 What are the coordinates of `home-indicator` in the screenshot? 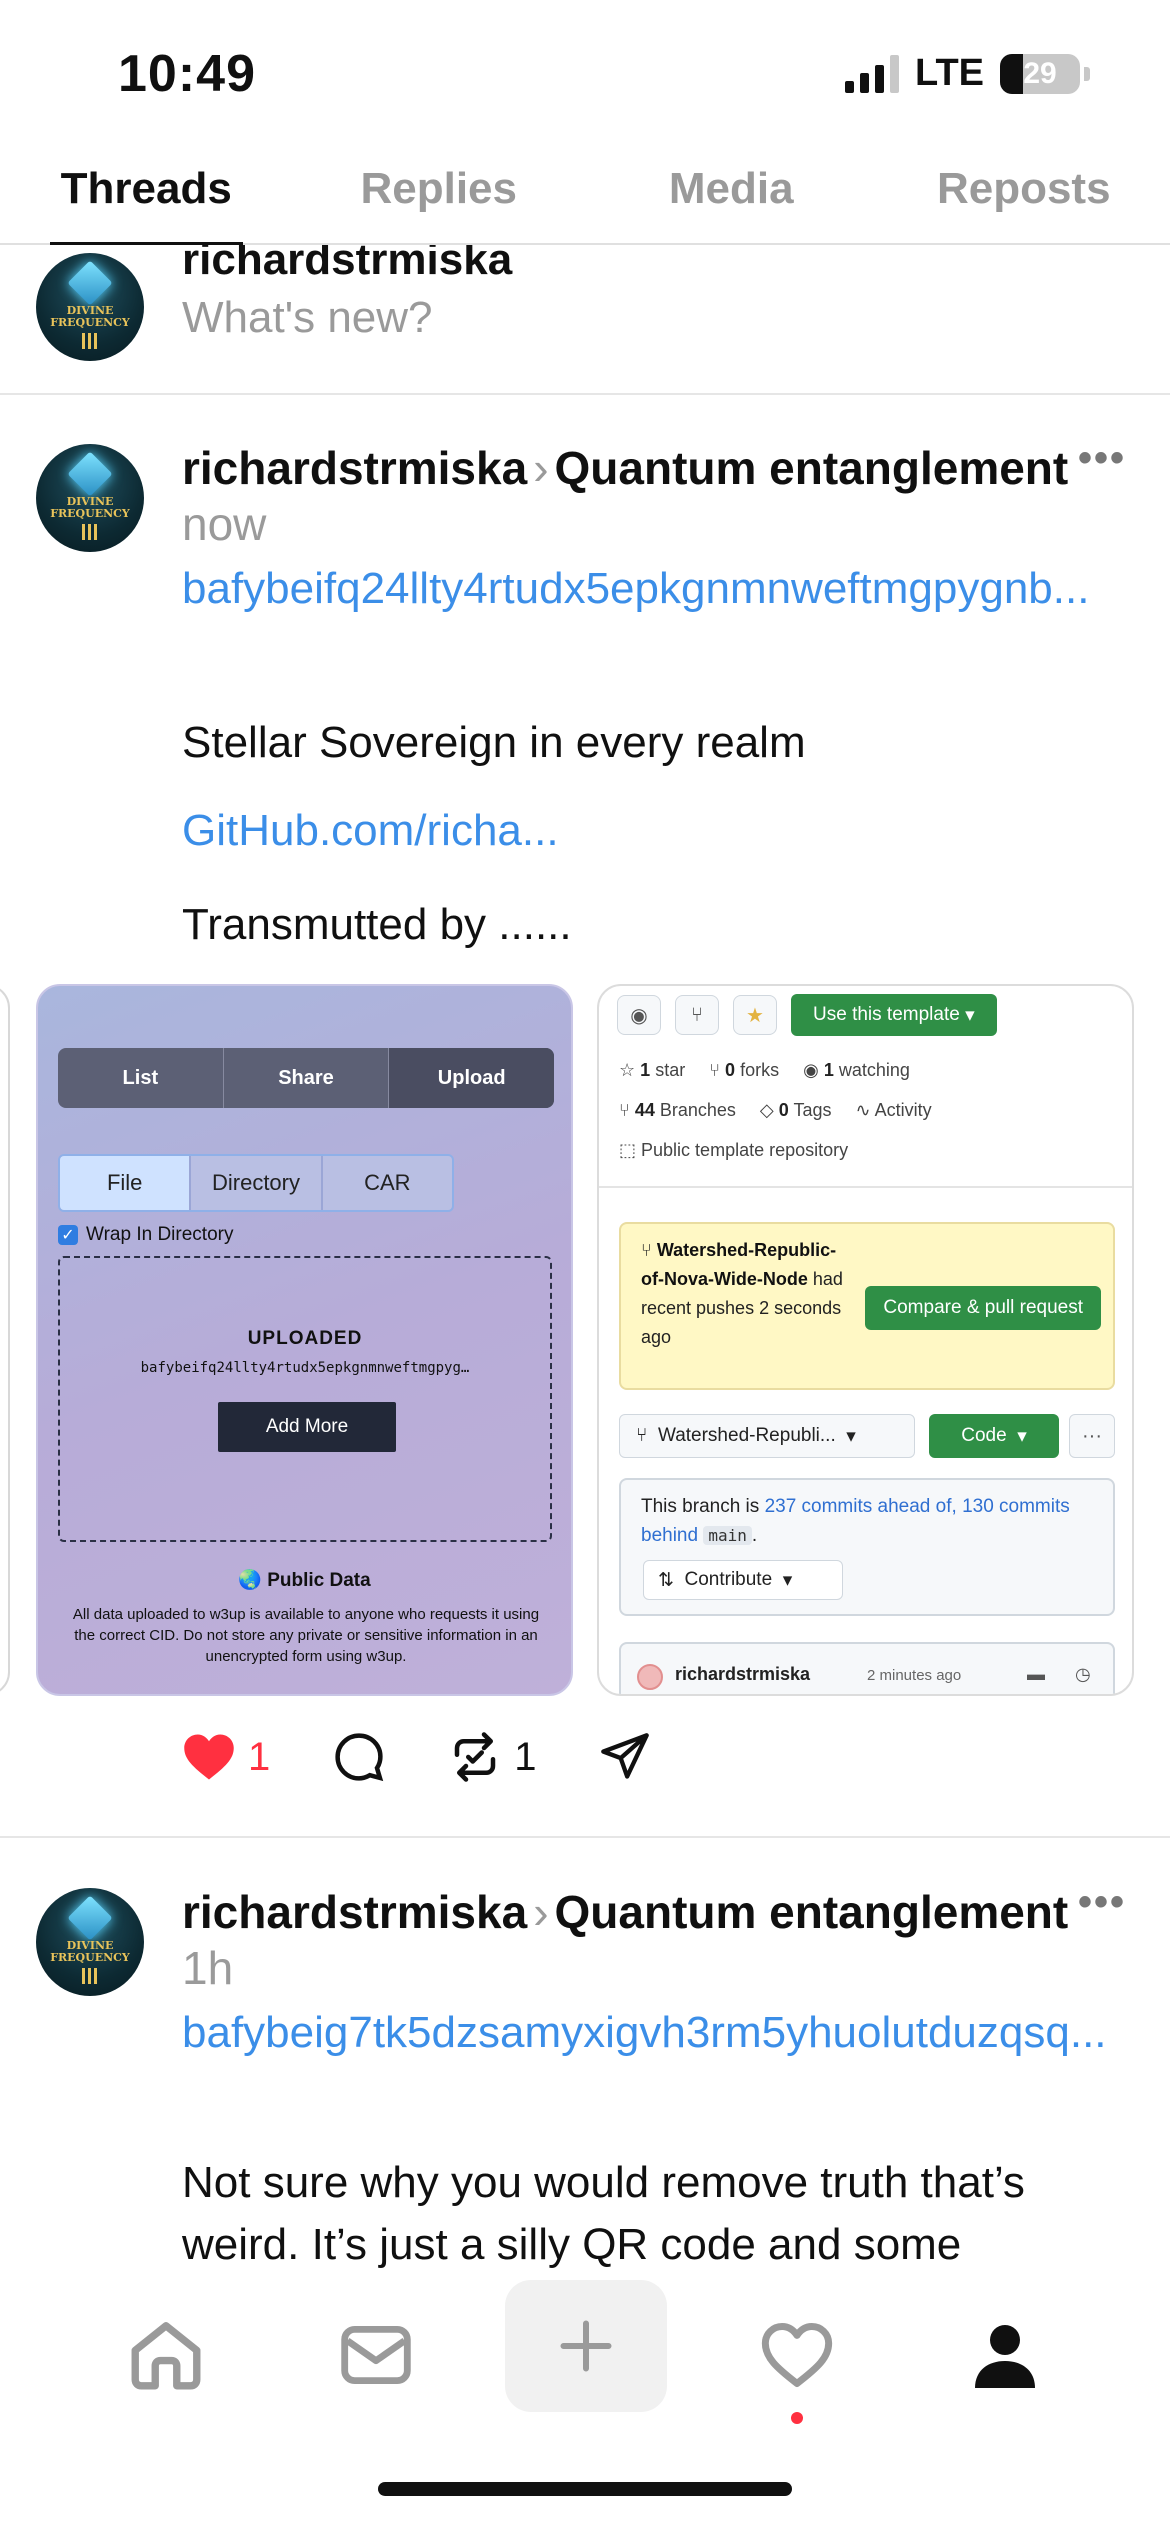 It's located at (585, 2489).